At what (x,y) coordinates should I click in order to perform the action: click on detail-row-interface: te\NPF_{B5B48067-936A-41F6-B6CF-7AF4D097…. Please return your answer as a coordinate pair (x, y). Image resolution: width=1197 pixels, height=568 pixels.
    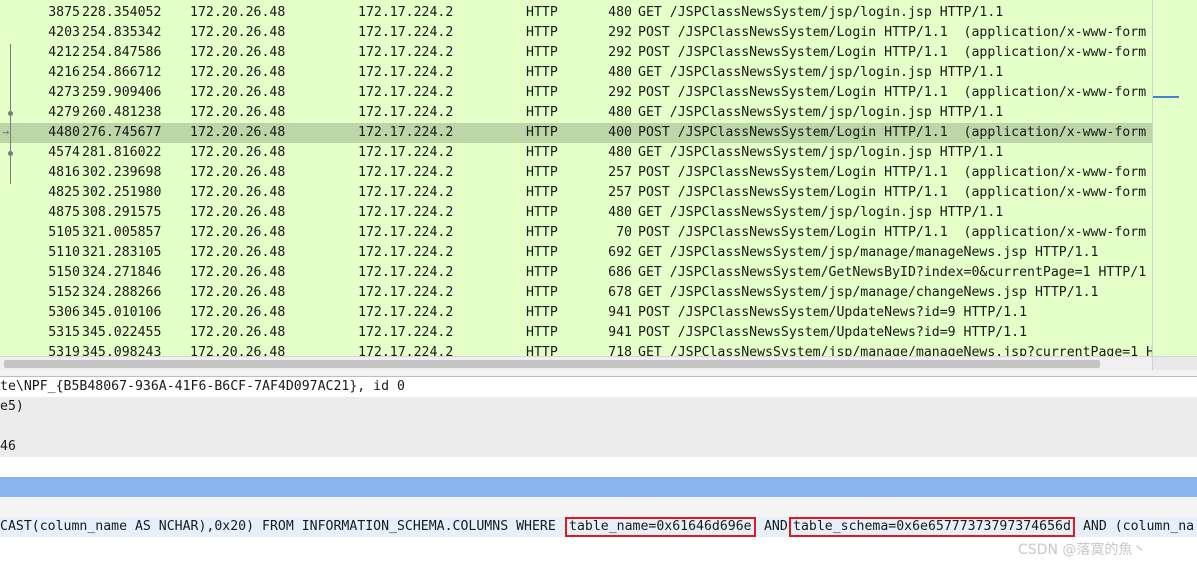
    Looking at the image, I should click on (598, 387).